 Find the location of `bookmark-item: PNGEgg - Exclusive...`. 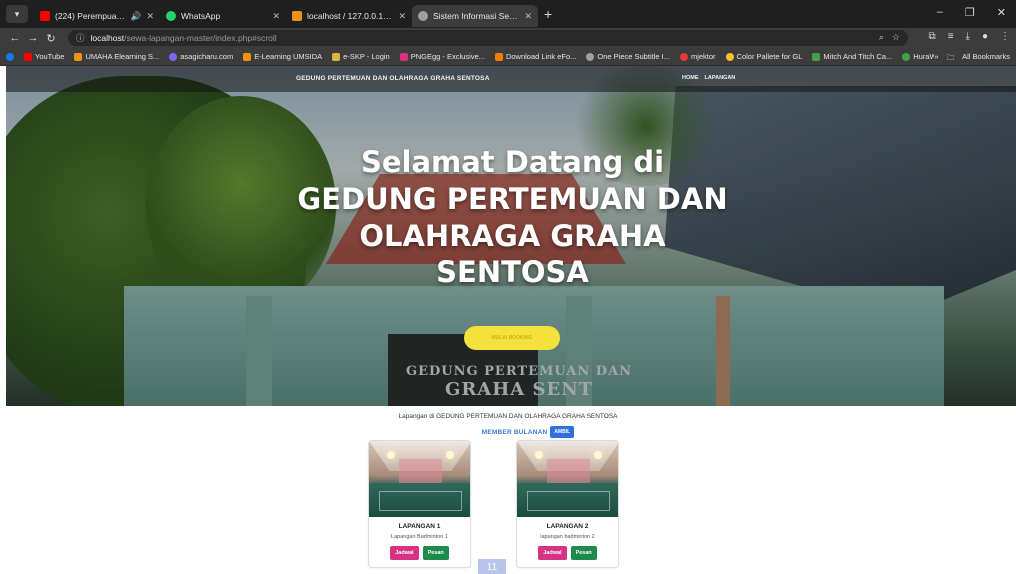

bookmark-item: PNGEgg - Exclusive... is located at coordinates (442, 56).